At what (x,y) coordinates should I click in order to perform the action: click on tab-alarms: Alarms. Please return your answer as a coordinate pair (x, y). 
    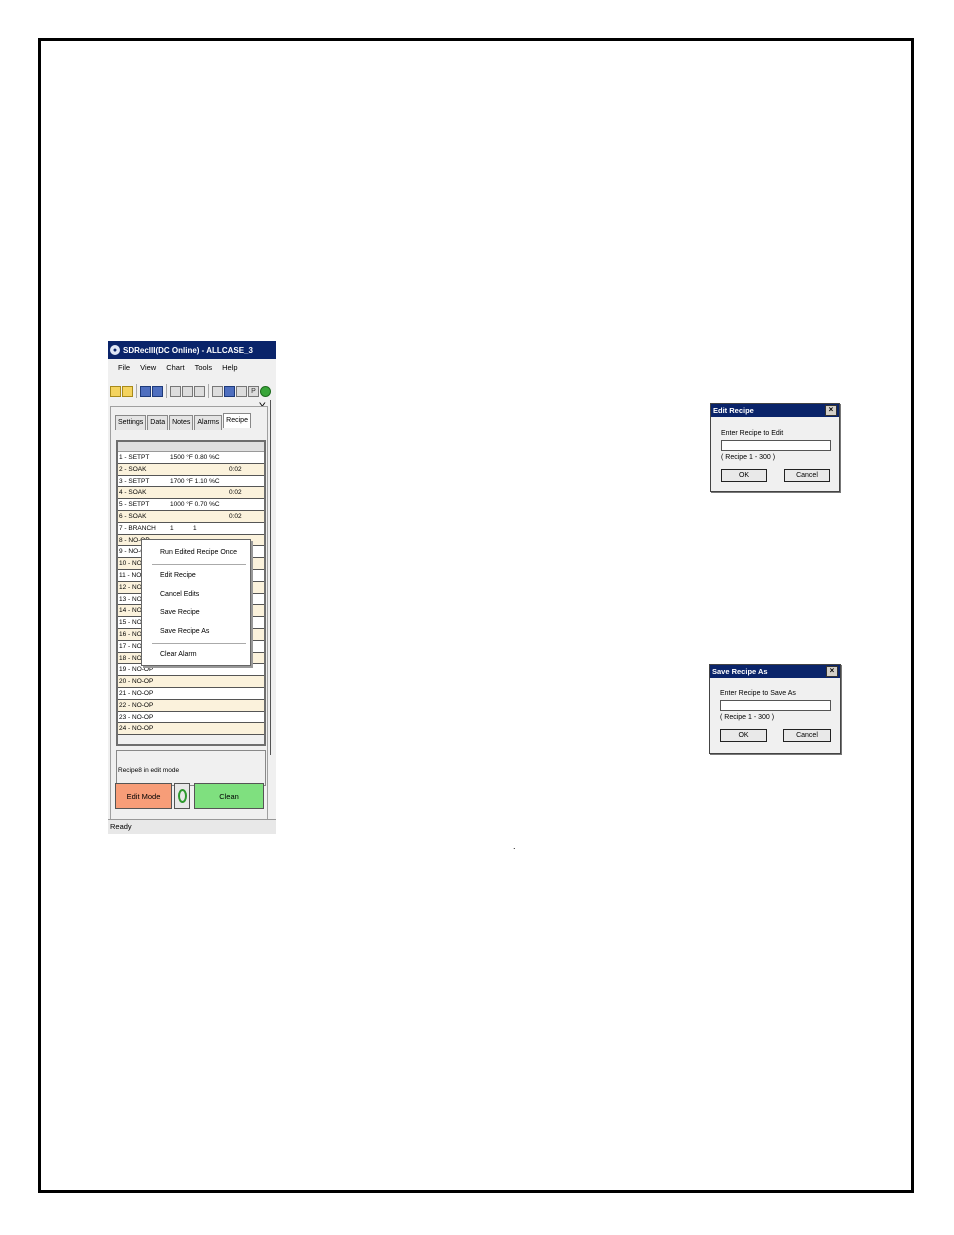
    Looking at the image, I should click on (208, 422).